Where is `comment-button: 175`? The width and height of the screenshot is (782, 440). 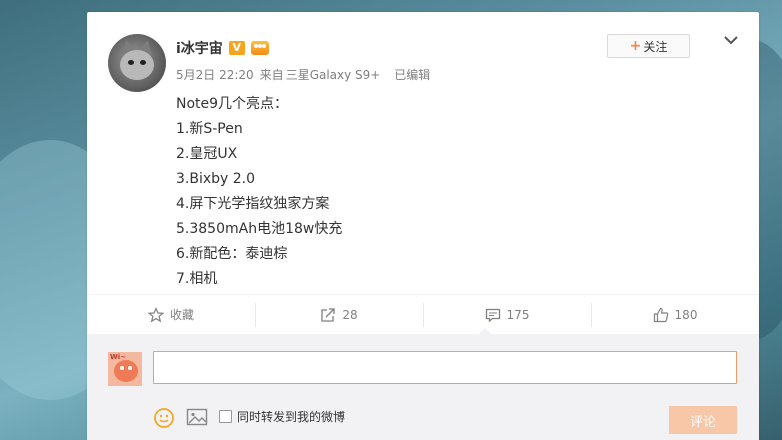 comment-button: 175 is located at coordinates (507, 314).